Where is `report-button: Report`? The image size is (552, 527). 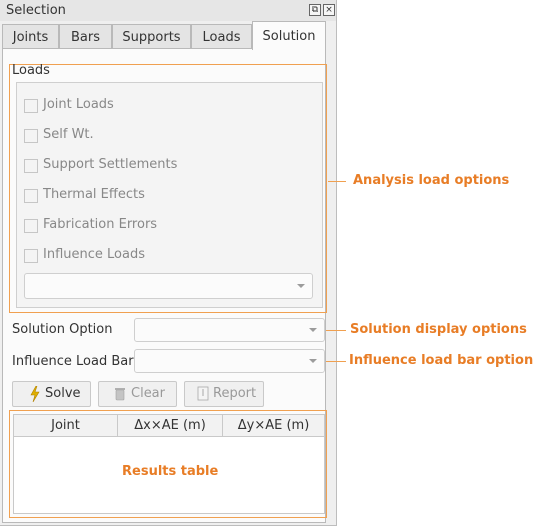 report-button: Report is located at coordinates (224, 394).